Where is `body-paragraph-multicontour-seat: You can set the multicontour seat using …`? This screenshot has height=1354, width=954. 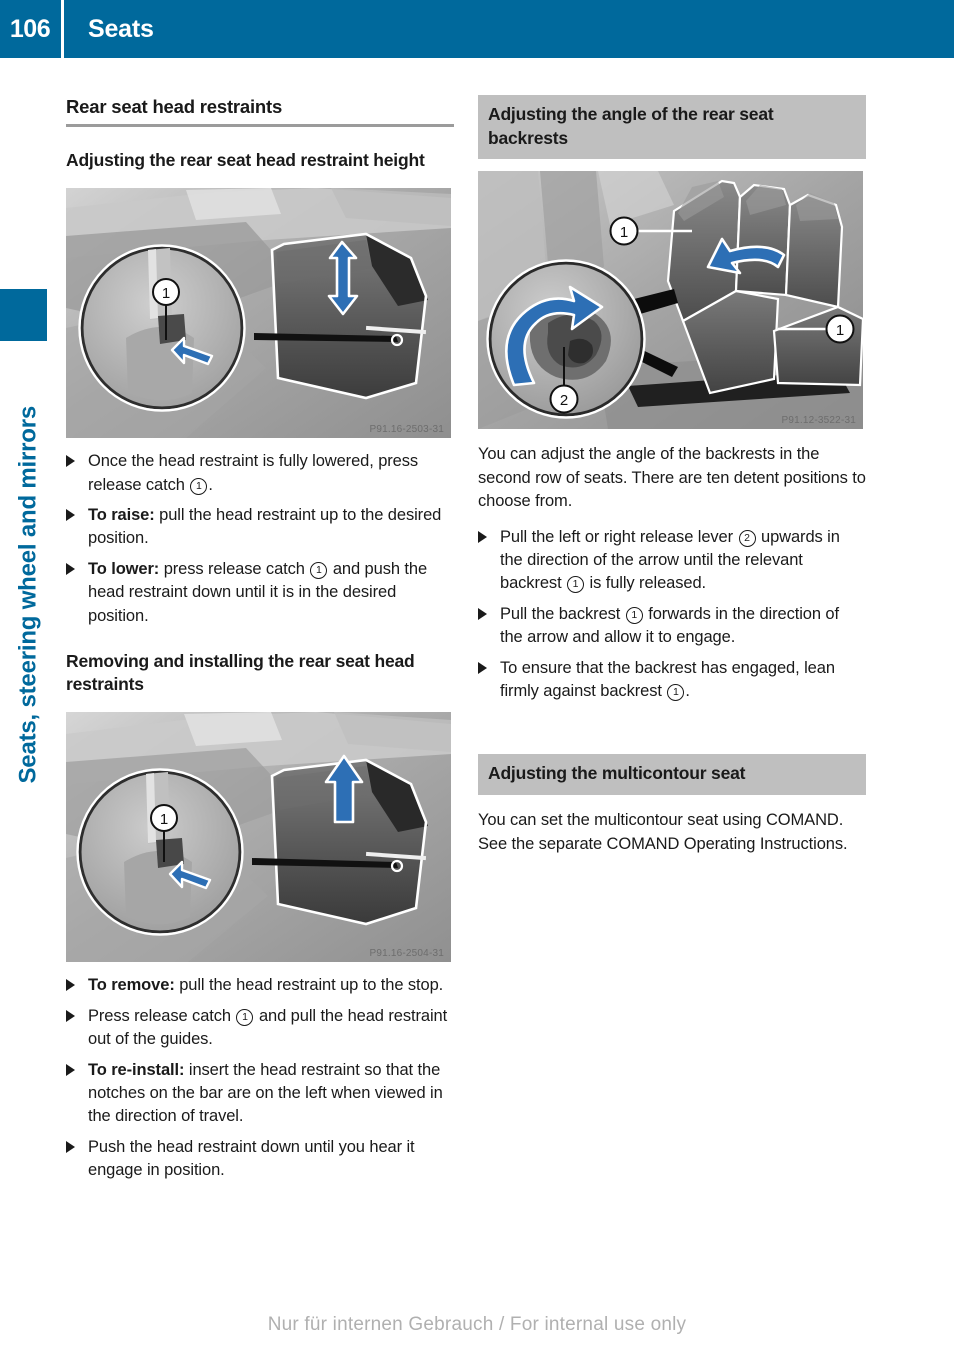 body-paragraph-multicontour-seat: You can set the multicontour seat using … is located at coordinates (663, 832).